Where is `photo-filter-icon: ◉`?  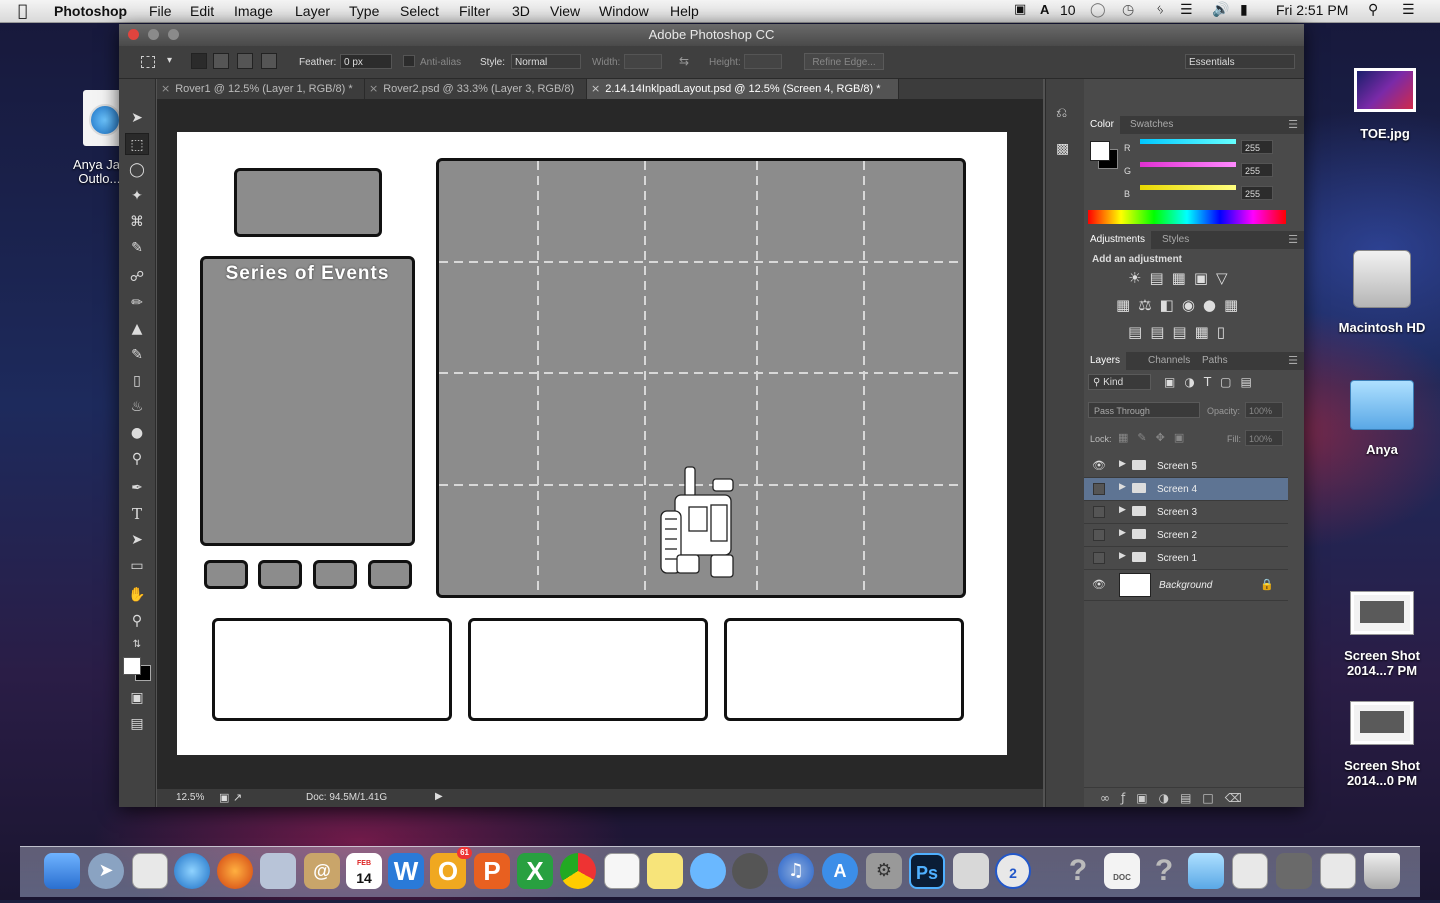
photo-filter-icon: ◉ is located at coordinates (1192, 305).